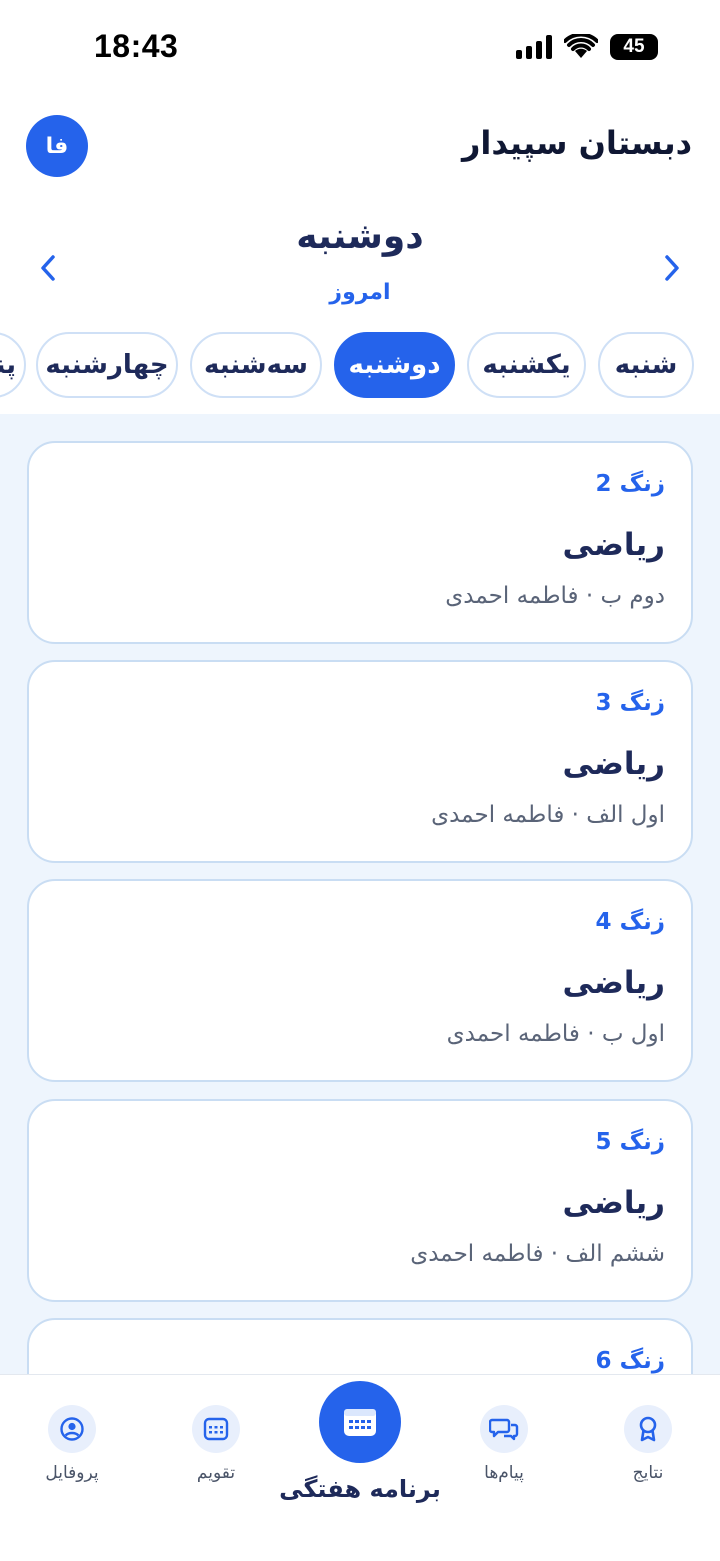 The image size is (720, 1561). Describe the element at coordinates (72, 1429) in the screenshot. I see `user-icon` at that location.